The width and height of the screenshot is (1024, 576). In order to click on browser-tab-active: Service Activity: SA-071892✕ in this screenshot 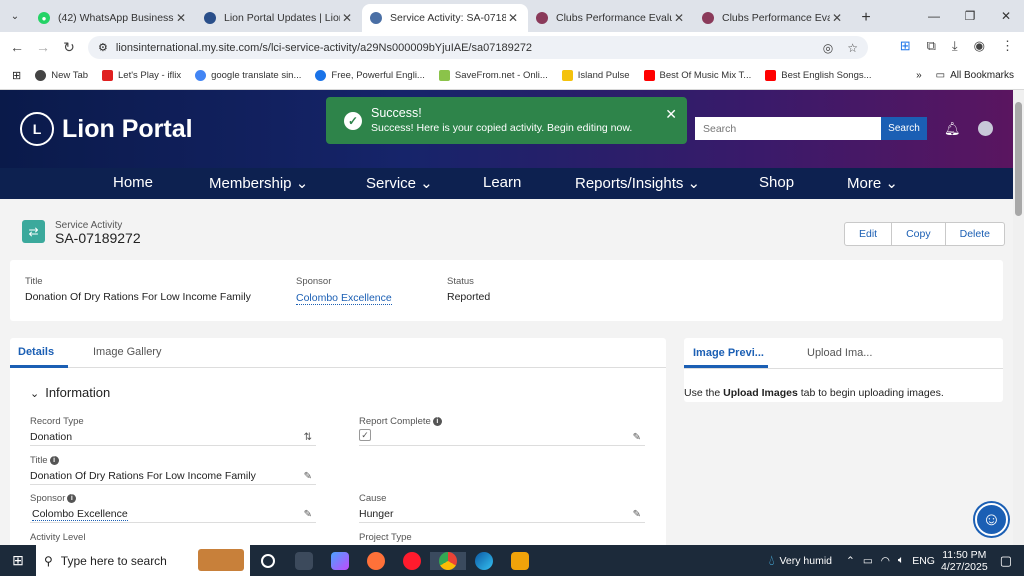, I will do `click(445, 18)`.